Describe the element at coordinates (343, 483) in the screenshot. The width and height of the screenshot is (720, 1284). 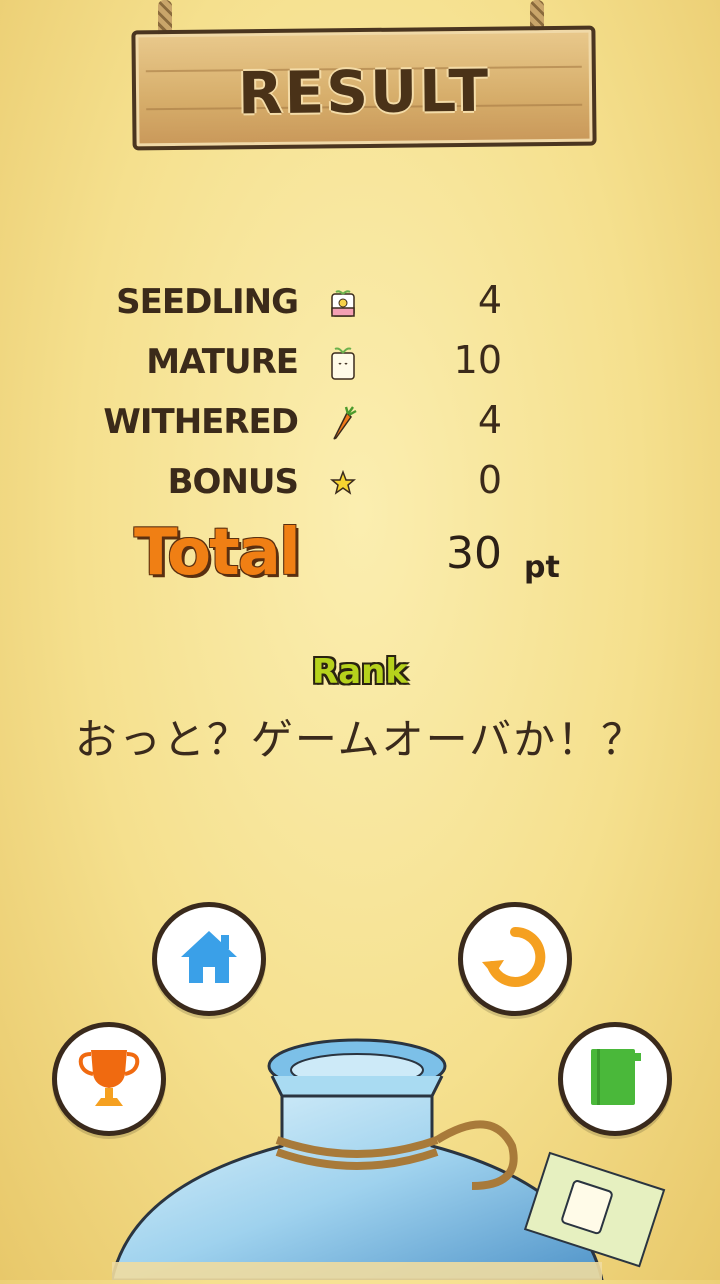
I see `star-icon` at that location.